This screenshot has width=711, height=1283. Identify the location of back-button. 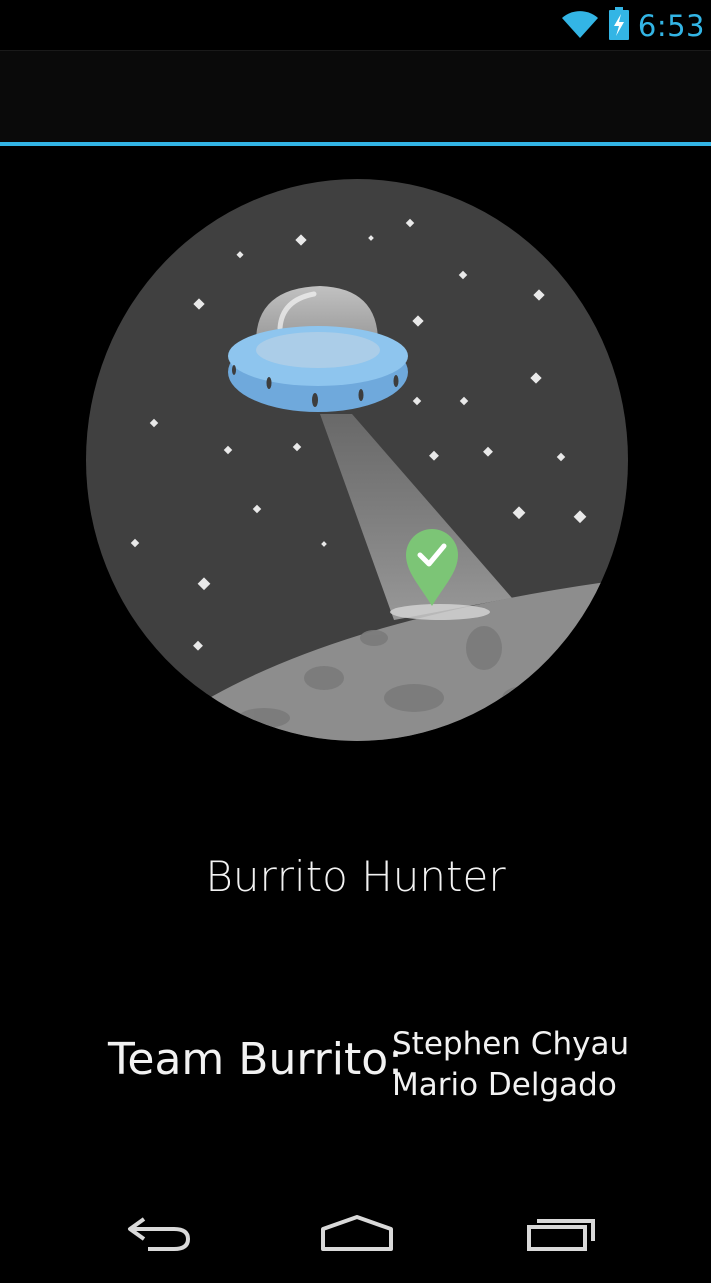
(159, 1235).